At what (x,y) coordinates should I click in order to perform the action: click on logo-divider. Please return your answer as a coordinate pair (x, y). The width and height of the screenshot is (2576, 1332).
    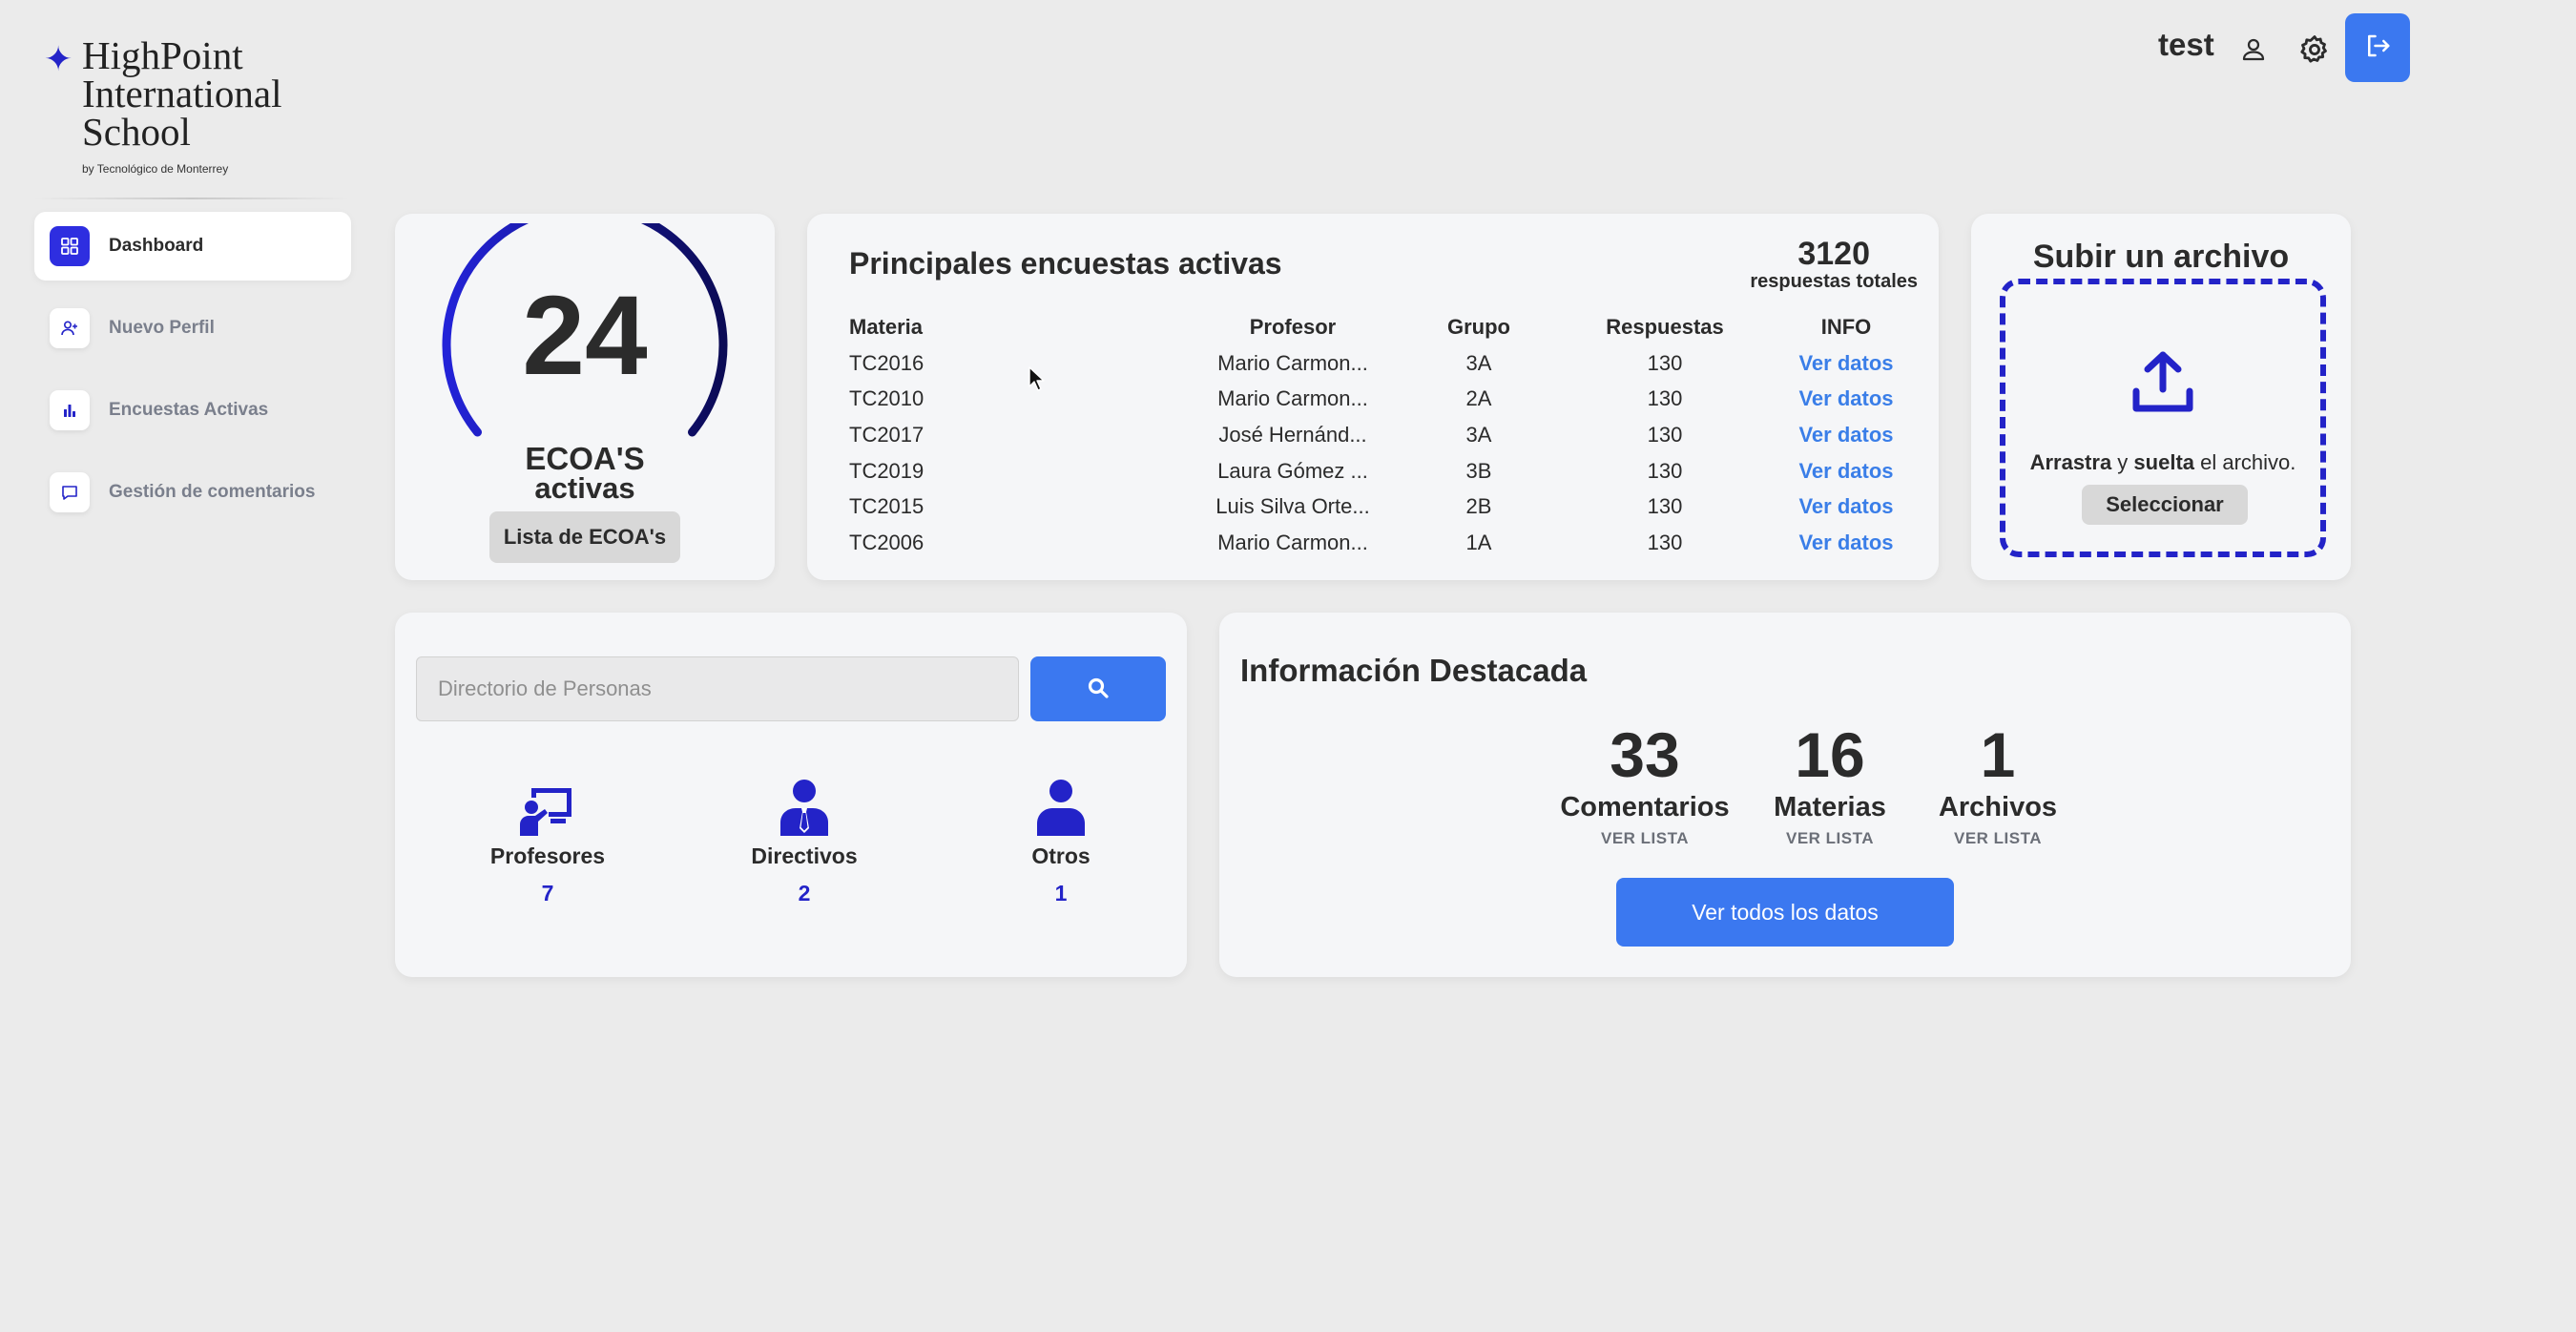
    Looking at the image, I should click on (191, 198).